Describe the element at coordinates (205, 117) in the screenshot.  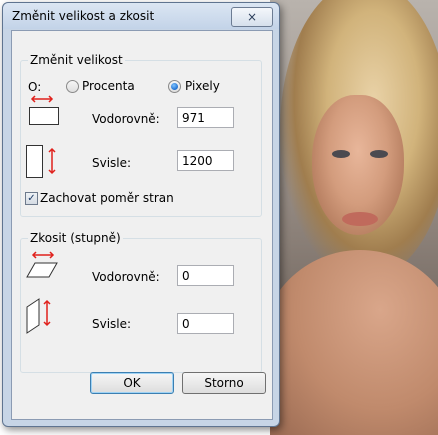
I see `resize-horizontal-input` at that location.